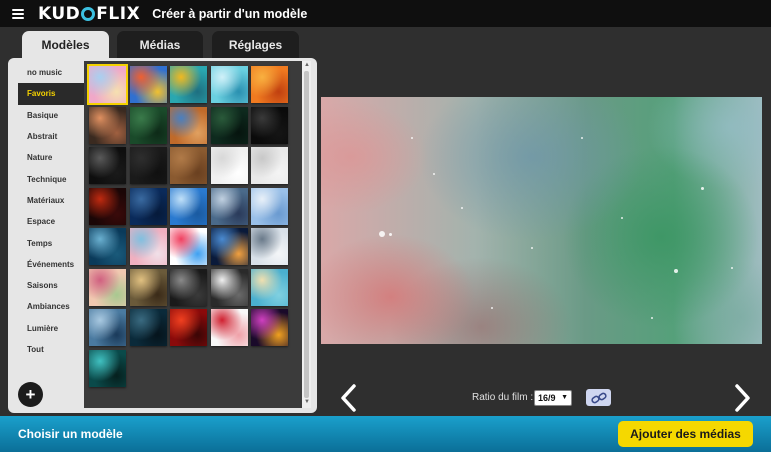 The height and width of the screenshot is (452, 771). I want to click on template-thumb-party-confetti, so click(188, 246).